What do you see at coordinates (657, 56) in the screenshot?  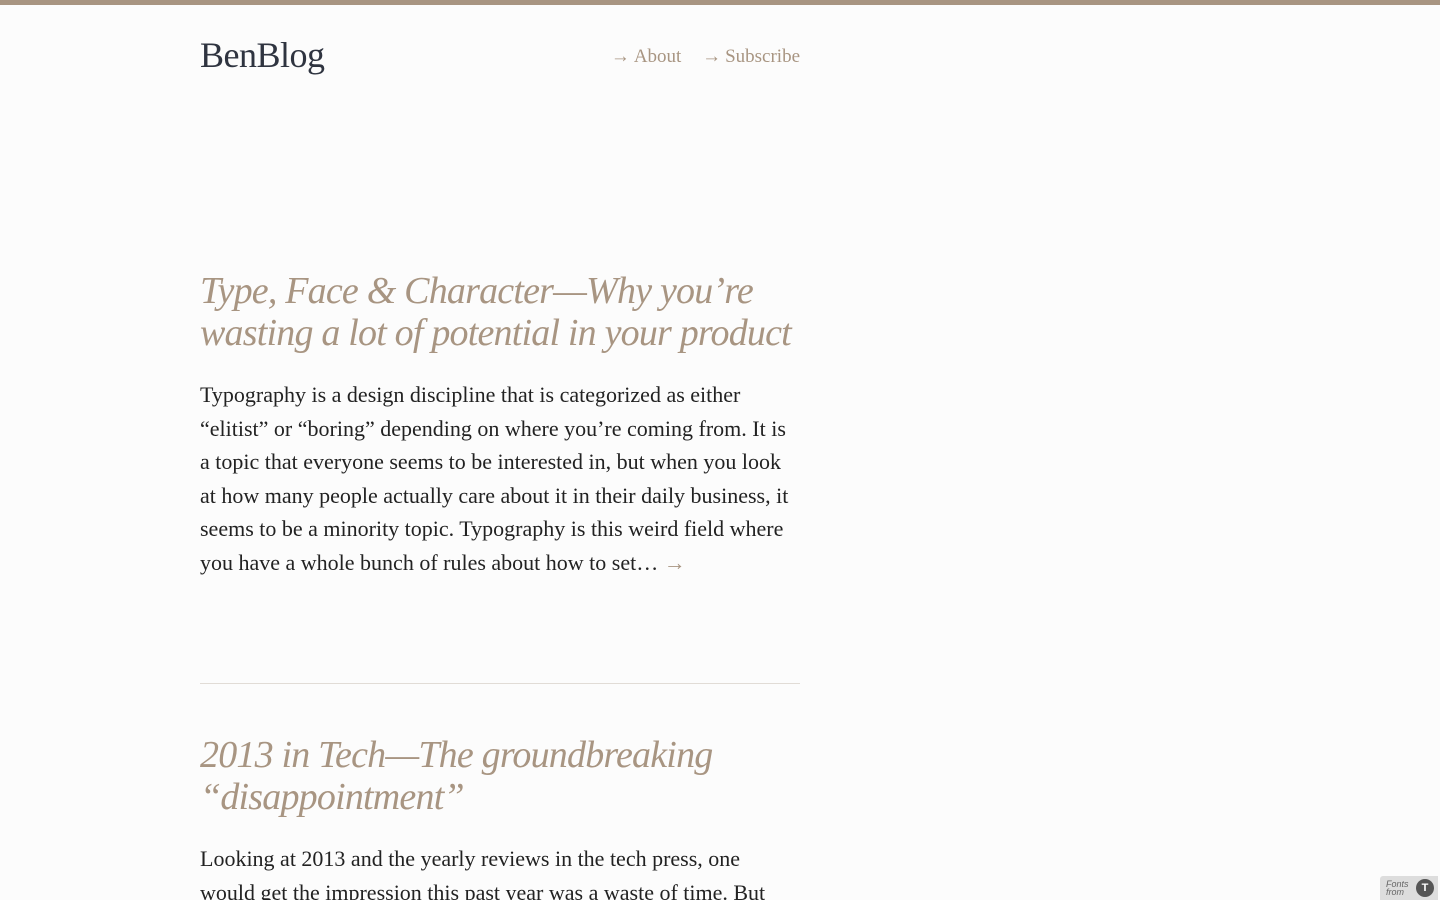 I see `nav-label-about: About` at bounding box center [657, 56].